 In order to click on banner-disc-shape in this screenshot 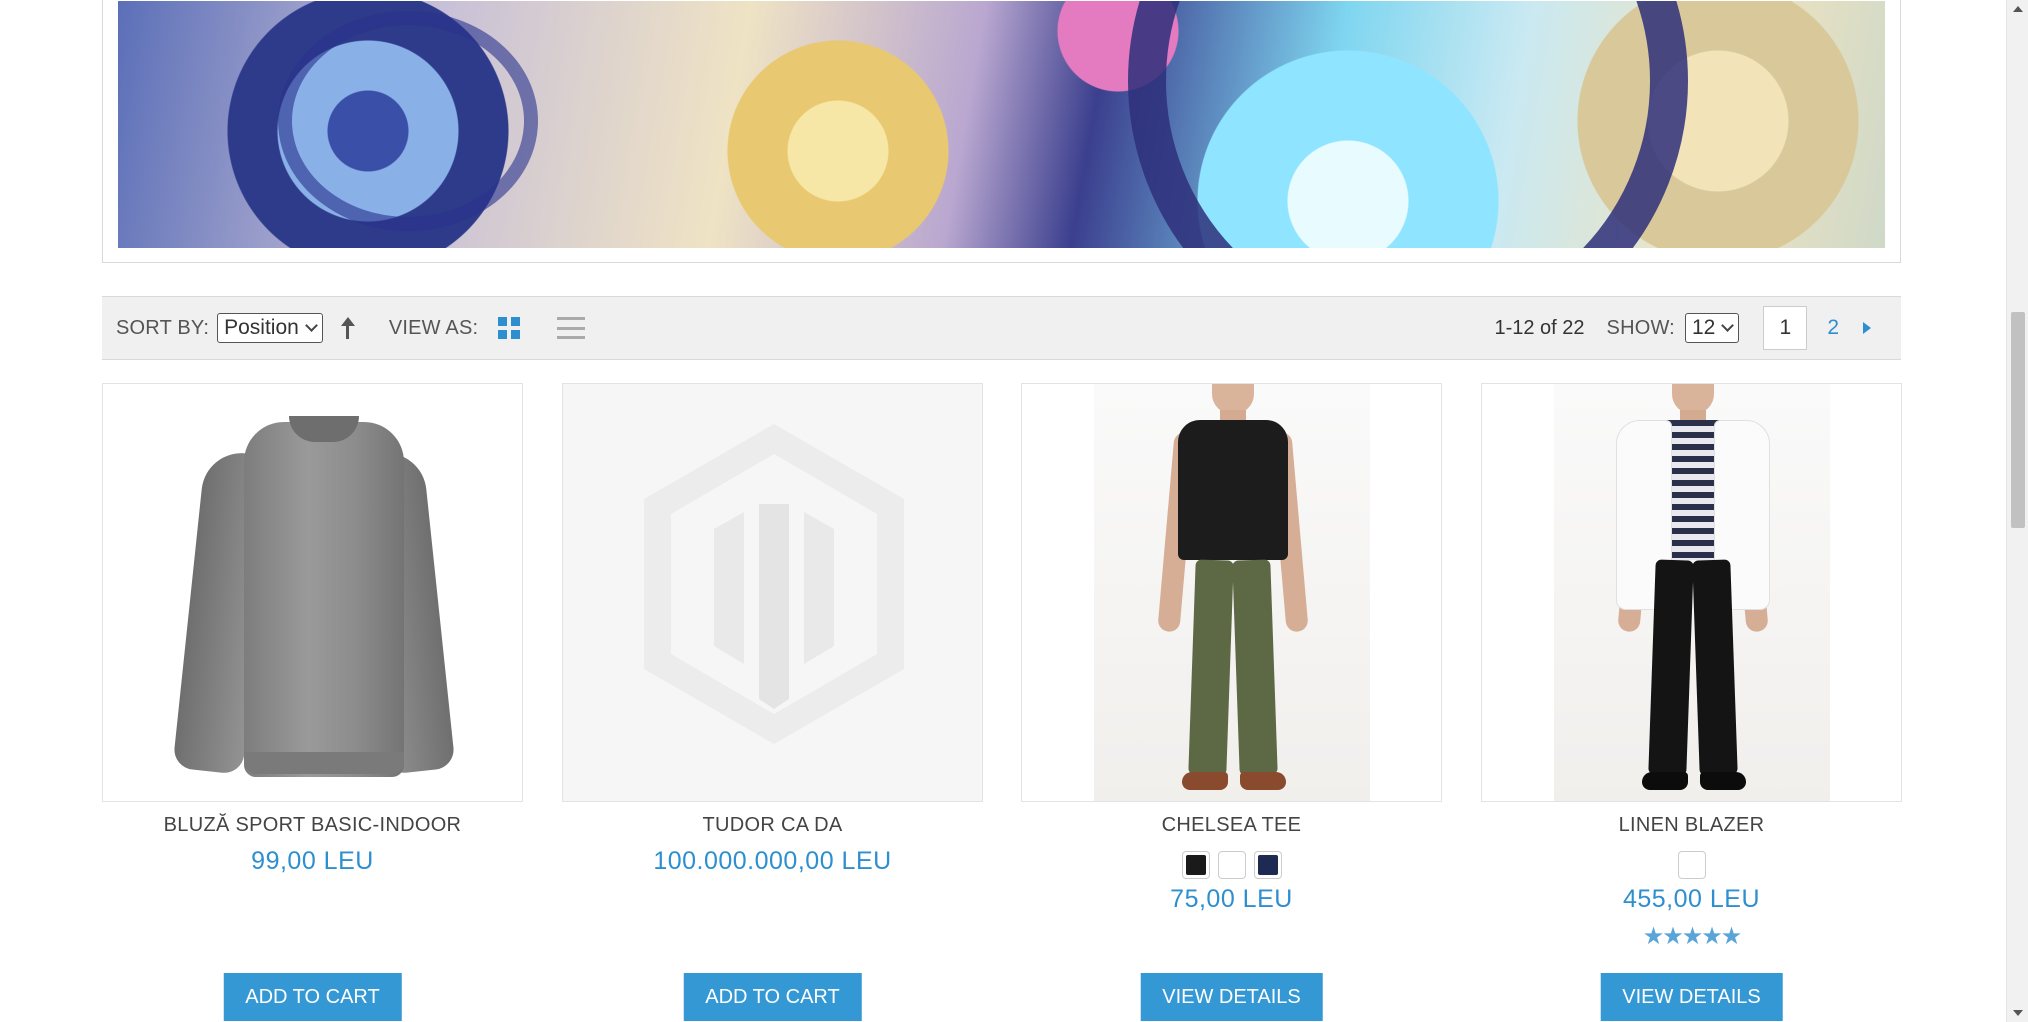, I will do `click(408, 121)`.